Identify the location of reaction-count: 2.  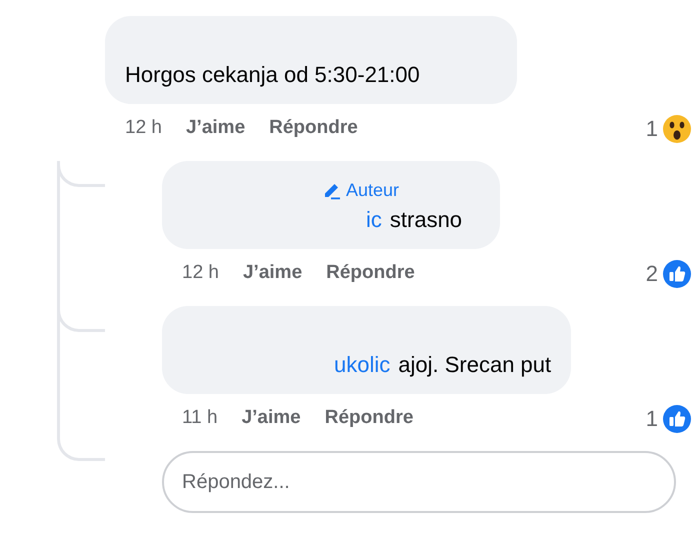
(652, 274).